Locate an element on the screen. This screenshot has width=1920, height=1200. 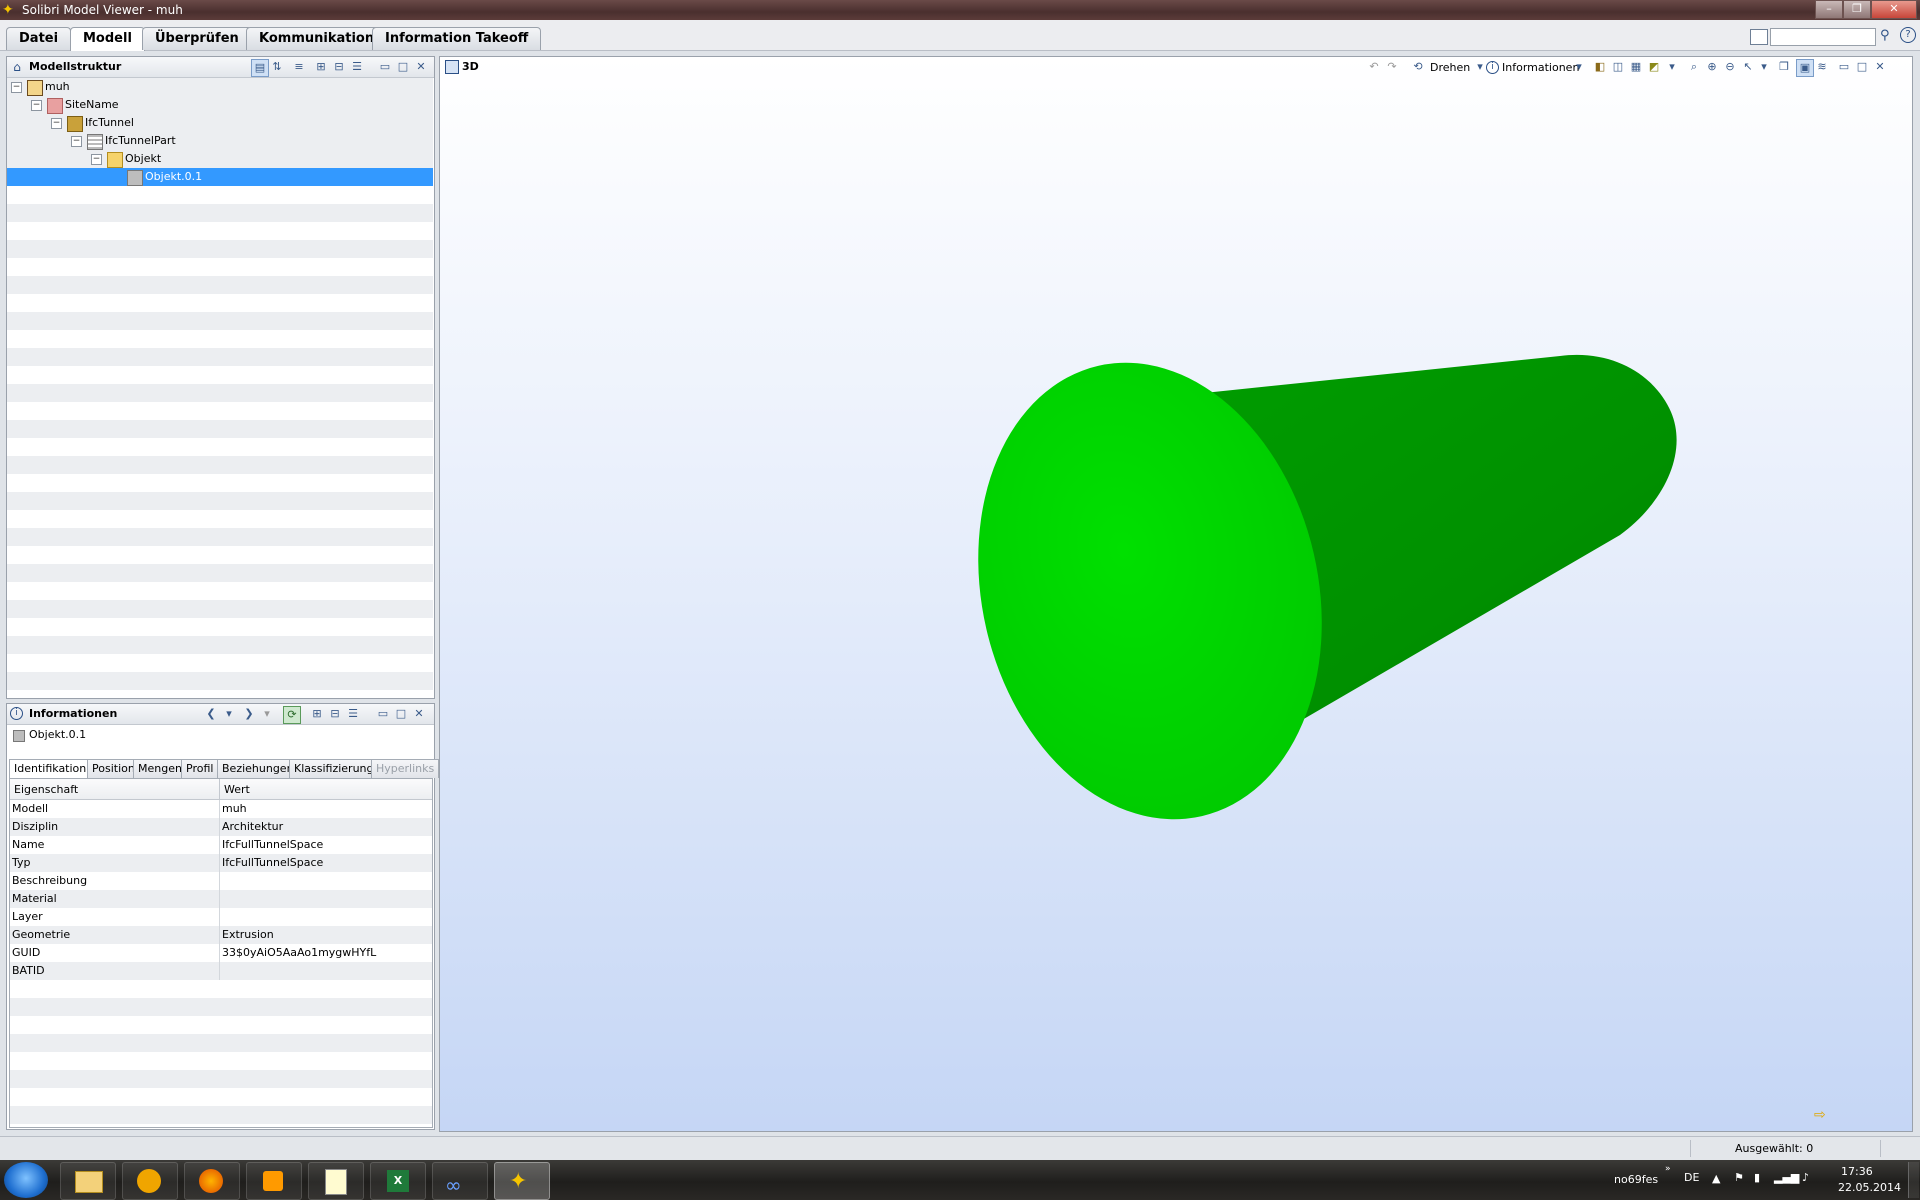
tab-identifikation: Identifikation is located at coordinates (50, 769).